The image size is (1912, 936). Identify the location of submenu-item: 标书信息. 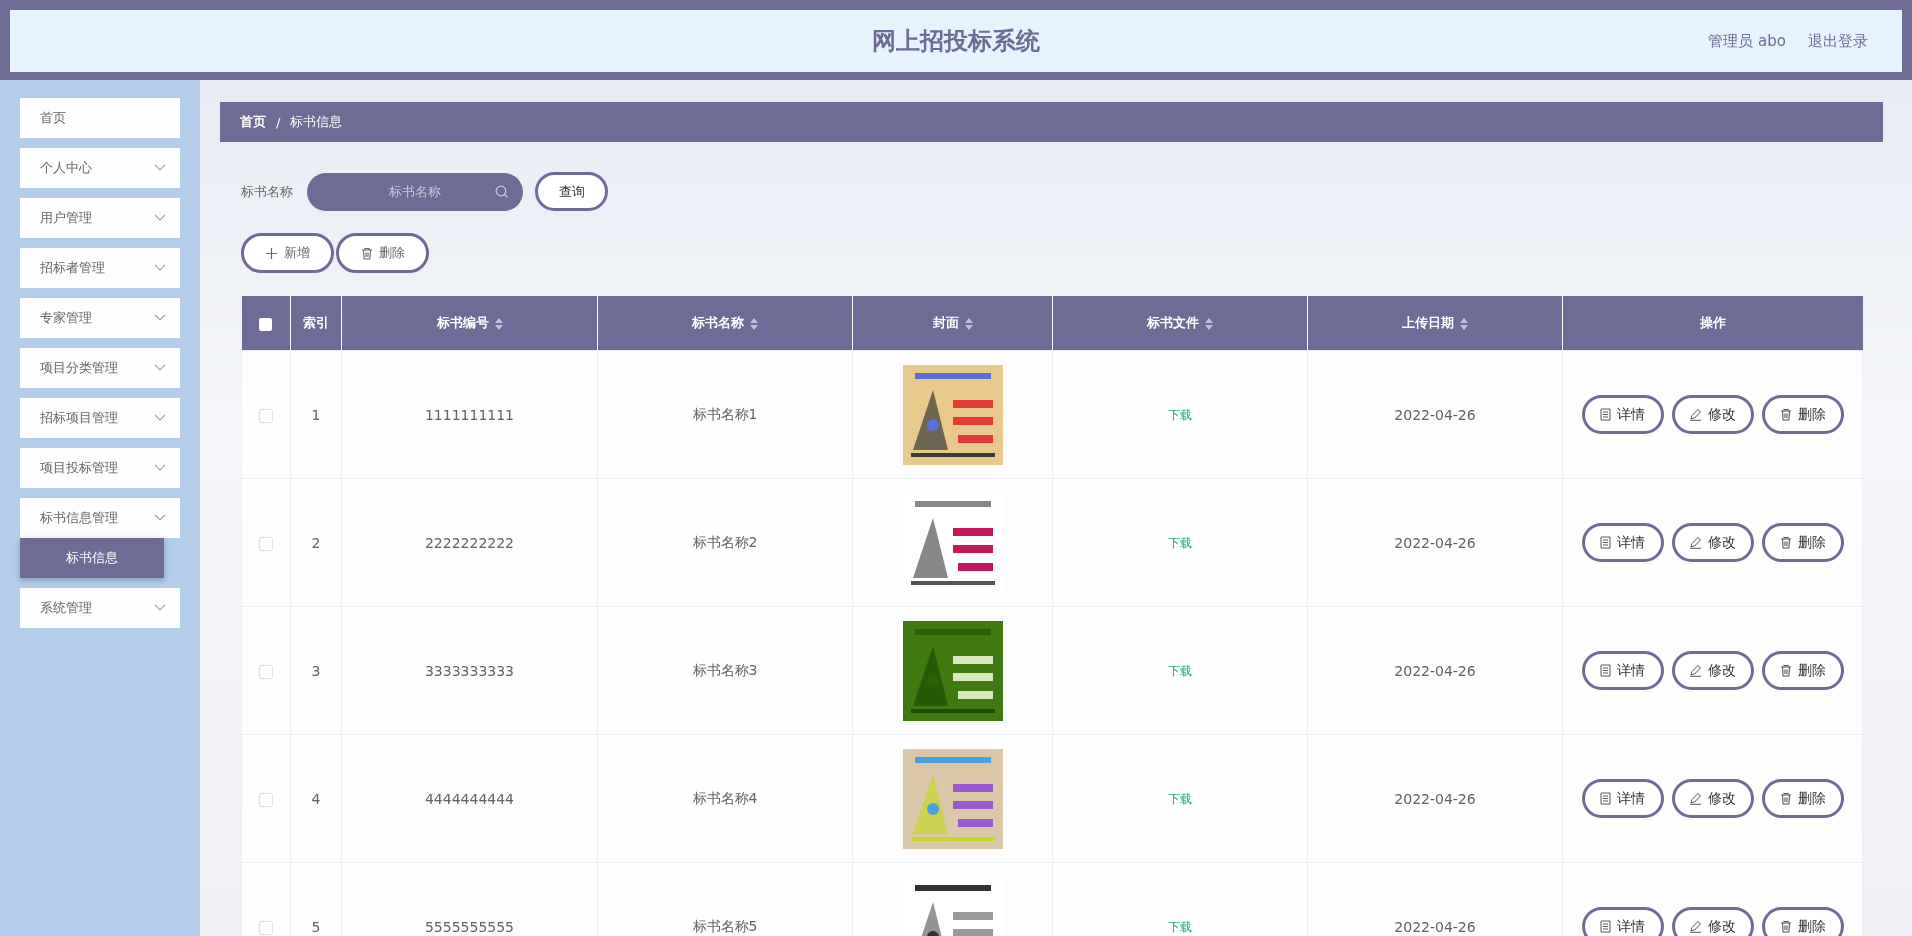
(92, 558).